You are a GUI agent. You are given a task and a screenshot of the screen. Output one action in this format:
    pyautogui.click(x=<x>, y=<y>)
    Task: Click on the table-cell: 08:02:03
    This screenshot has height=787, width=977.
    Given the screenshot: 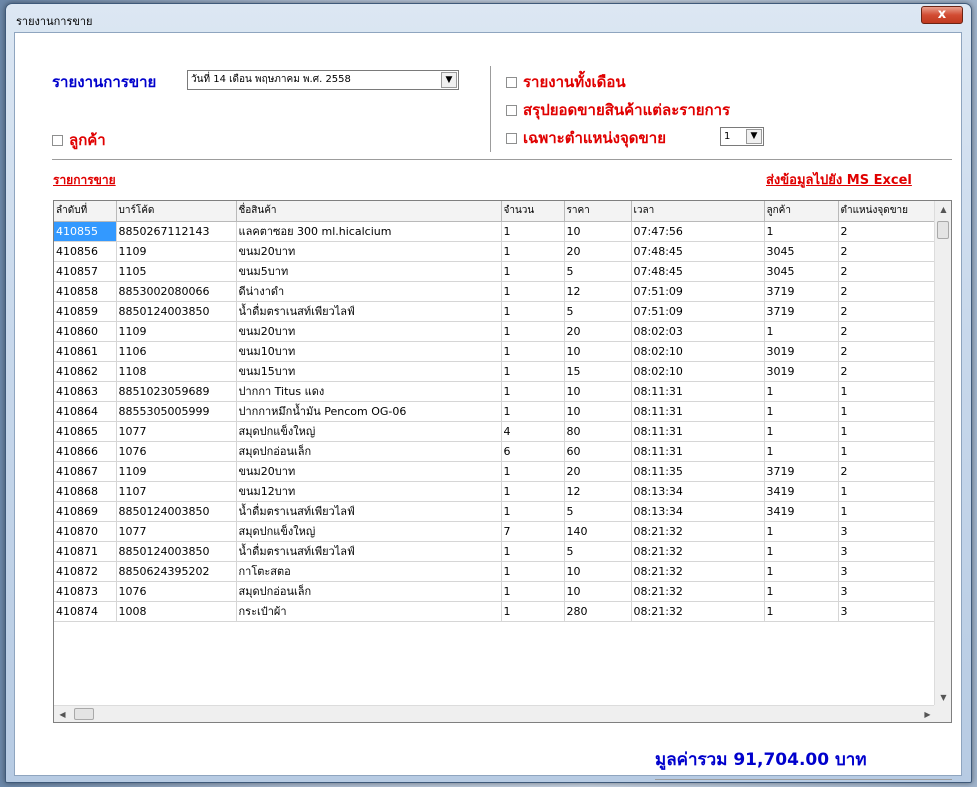 What is the action you would take?
    pyautogui.click(x=698, y=331)
    